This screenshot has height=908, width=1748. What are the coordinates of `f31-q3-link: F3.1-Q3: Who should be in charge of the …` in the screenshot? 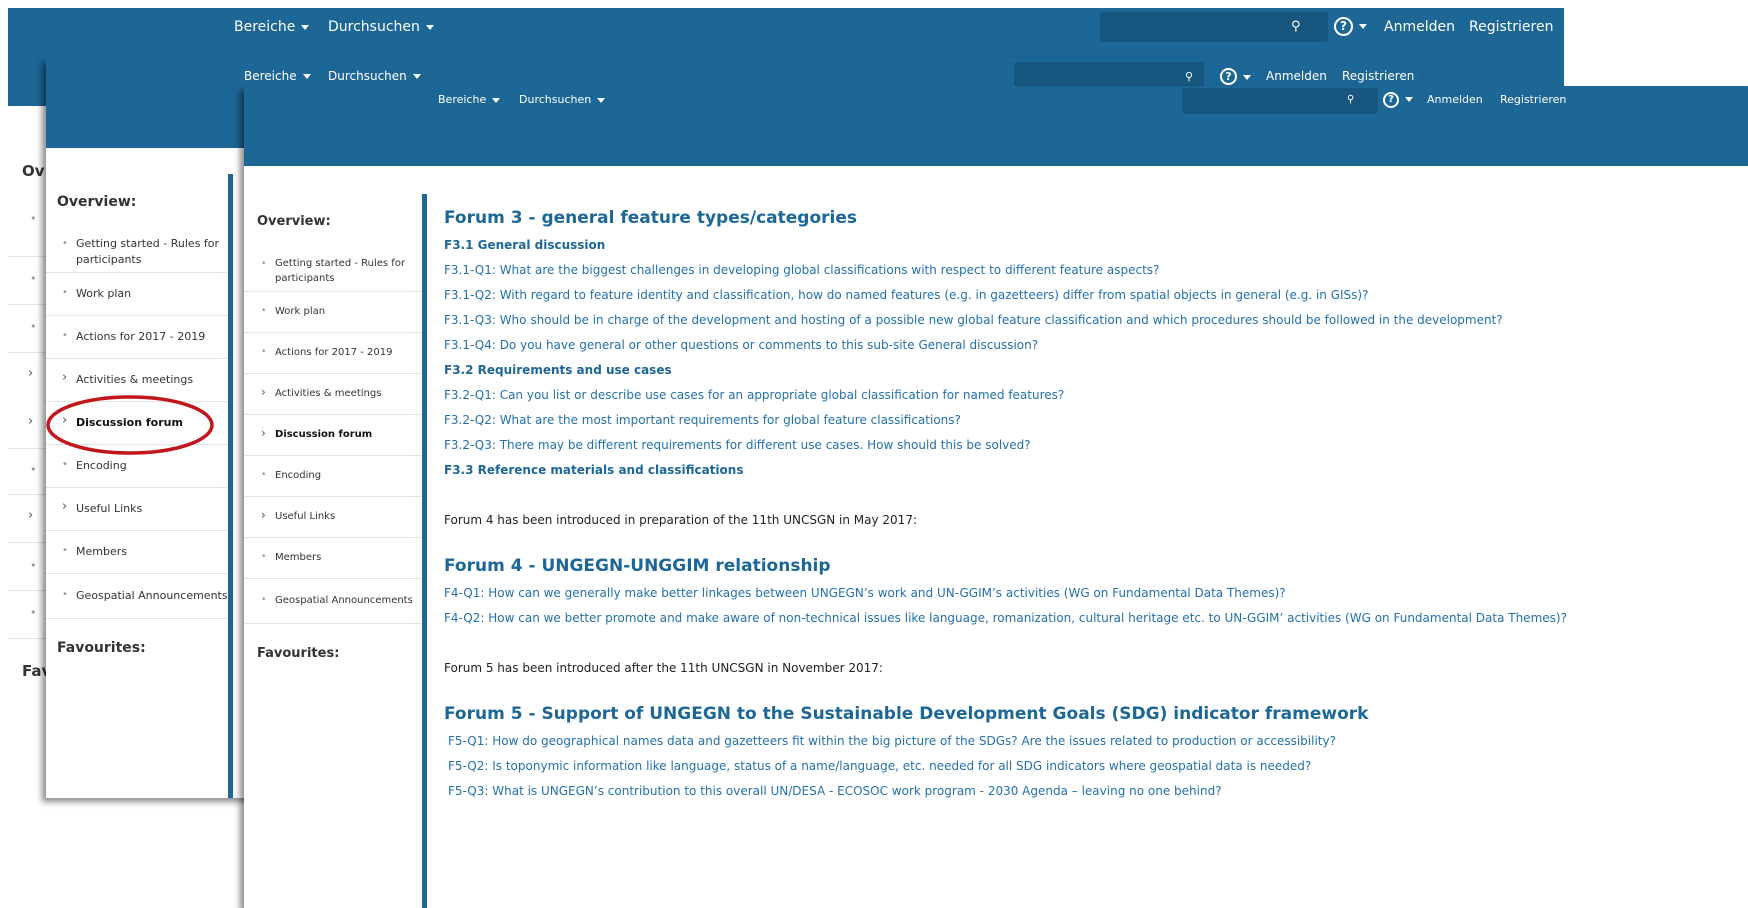 It's located at (973, 320).